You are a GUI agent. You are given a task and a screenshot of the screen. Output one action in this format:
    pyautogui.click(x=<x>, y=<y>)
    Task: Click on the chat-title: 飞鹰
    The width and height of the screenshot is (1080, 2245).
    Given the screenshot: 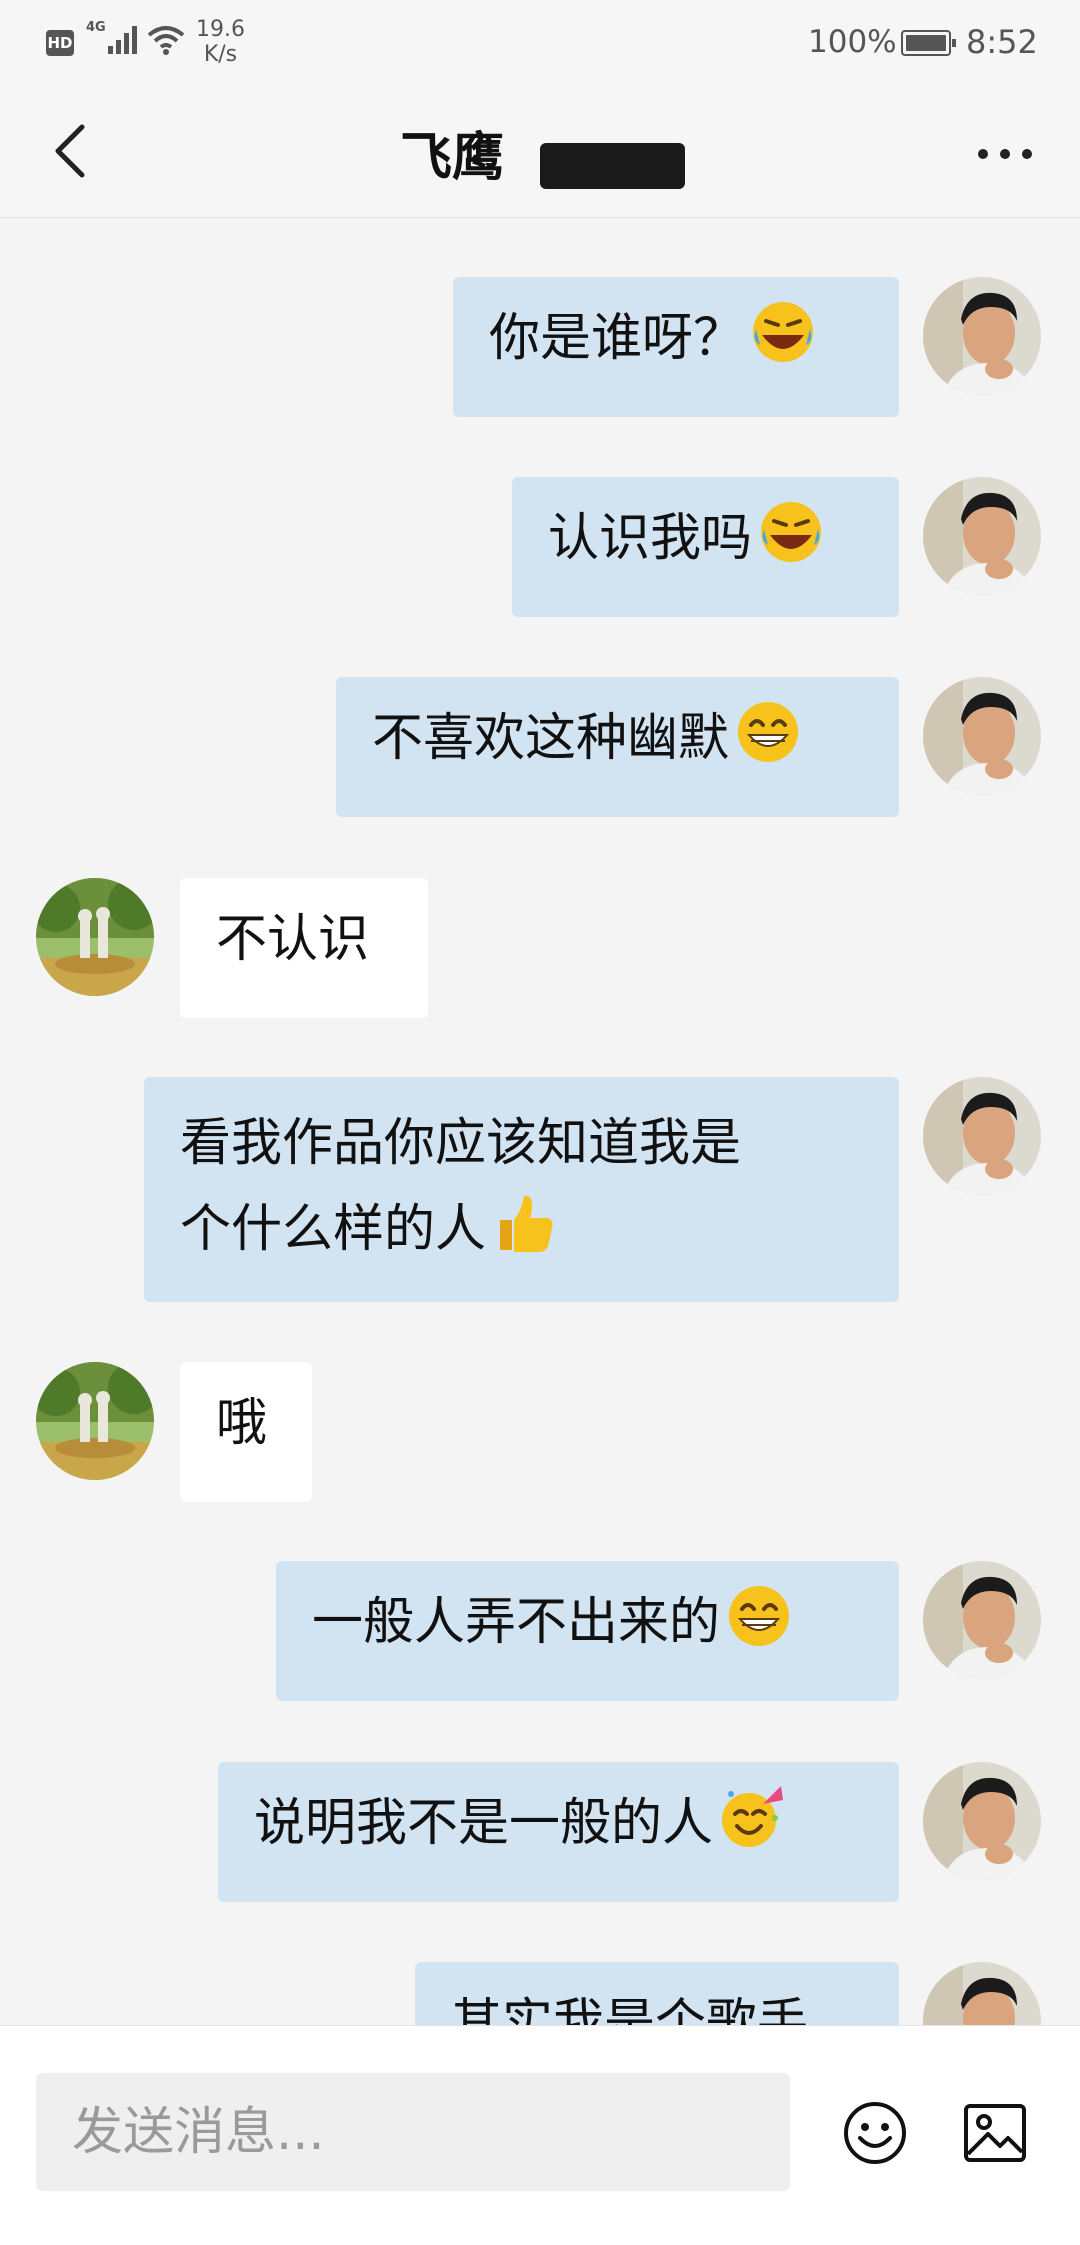 What is the action you would take?
    pyautogui.click(x=452, y=158)
    